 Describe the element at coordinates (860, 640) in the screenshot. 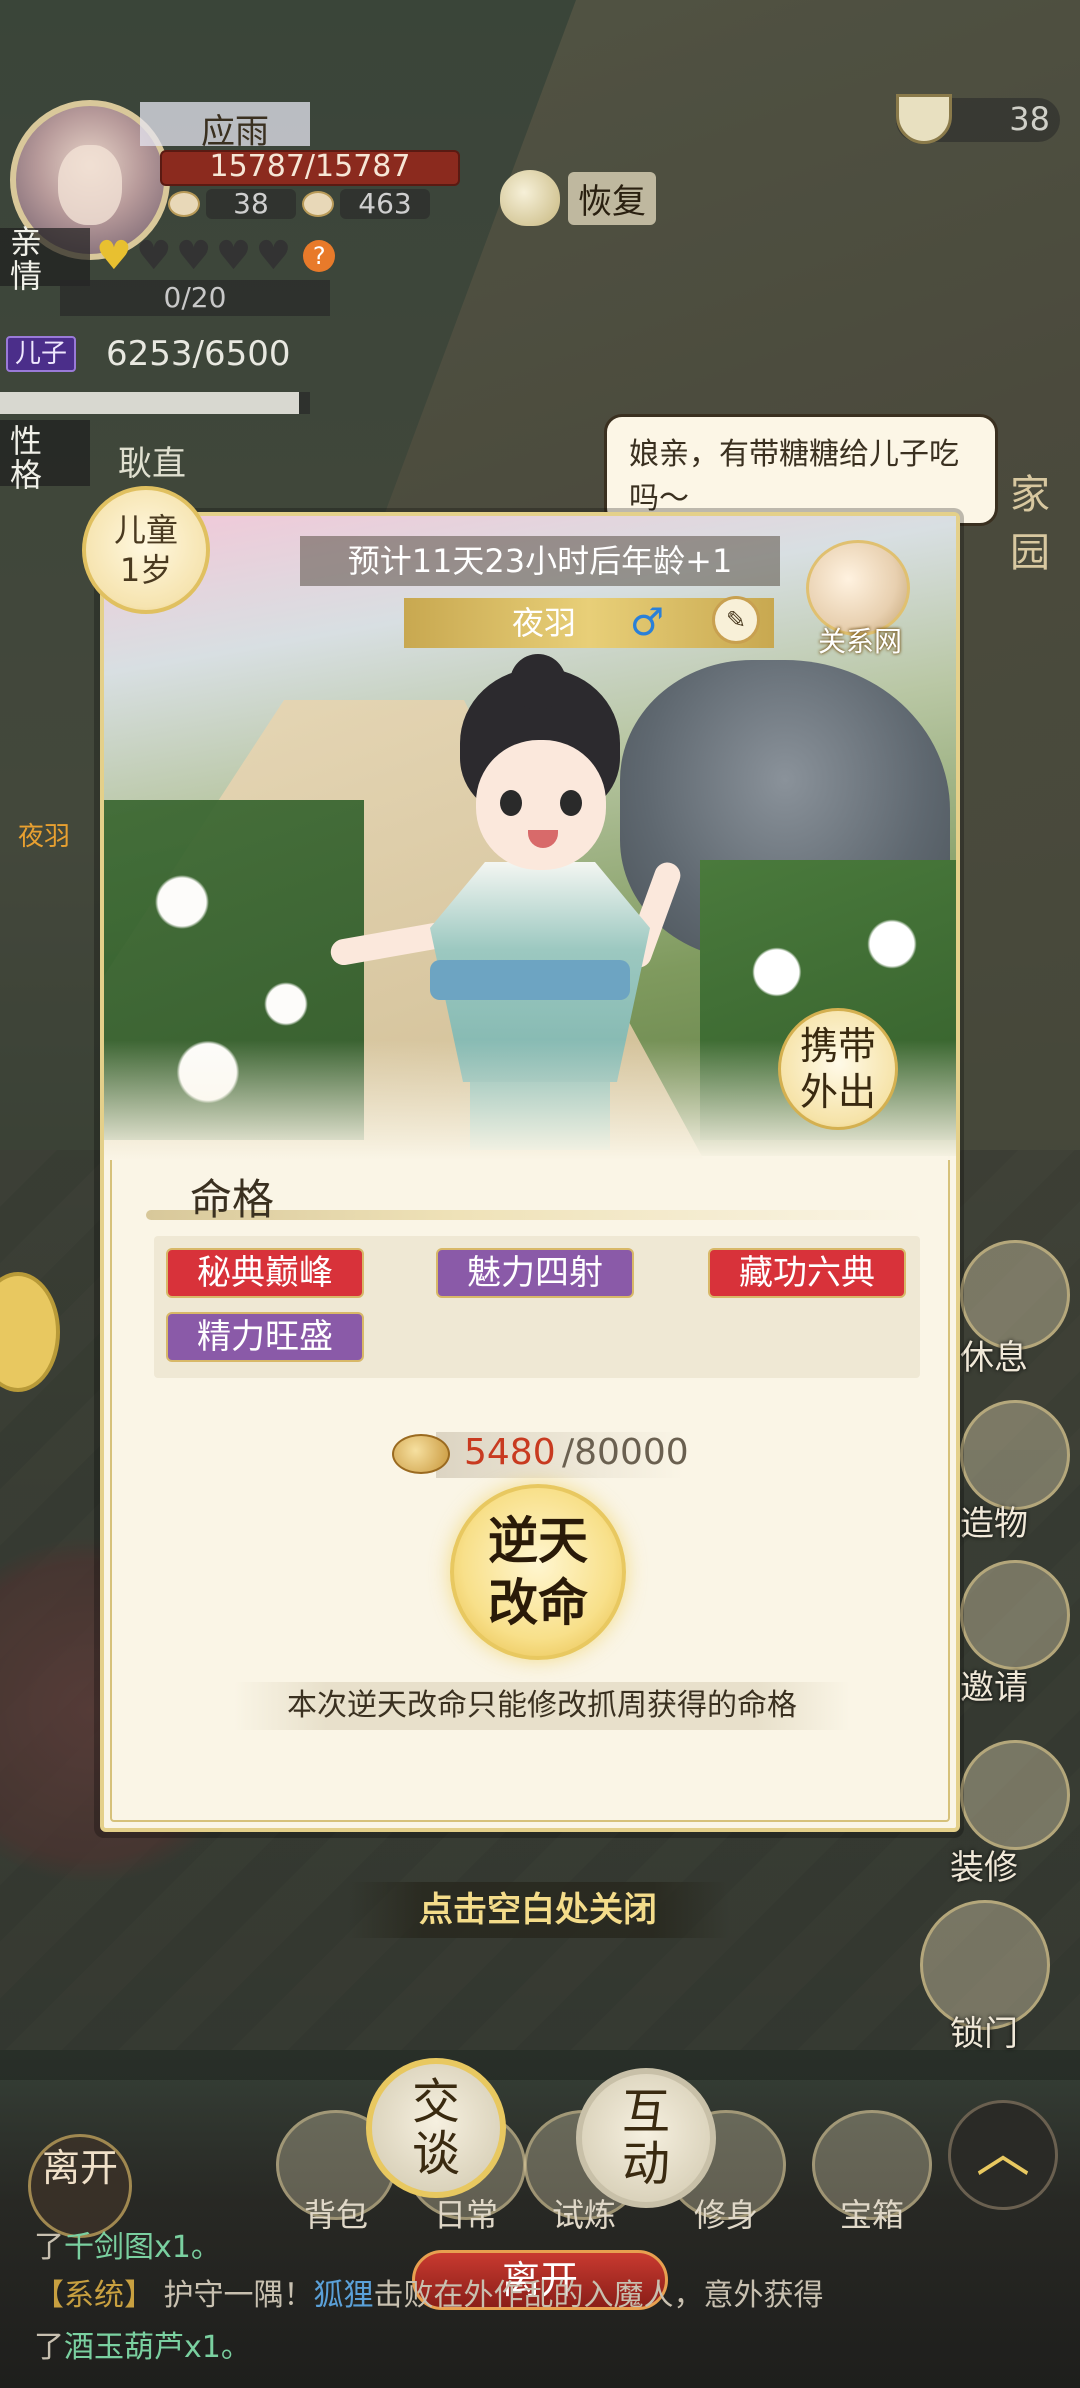

I see `relation-net-label: 关系网` at that location.